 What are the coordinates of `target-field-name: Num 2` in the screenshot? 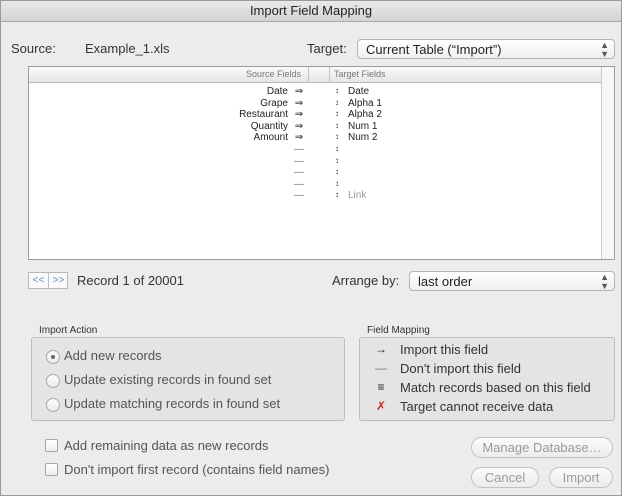 It's located at (363, 138).